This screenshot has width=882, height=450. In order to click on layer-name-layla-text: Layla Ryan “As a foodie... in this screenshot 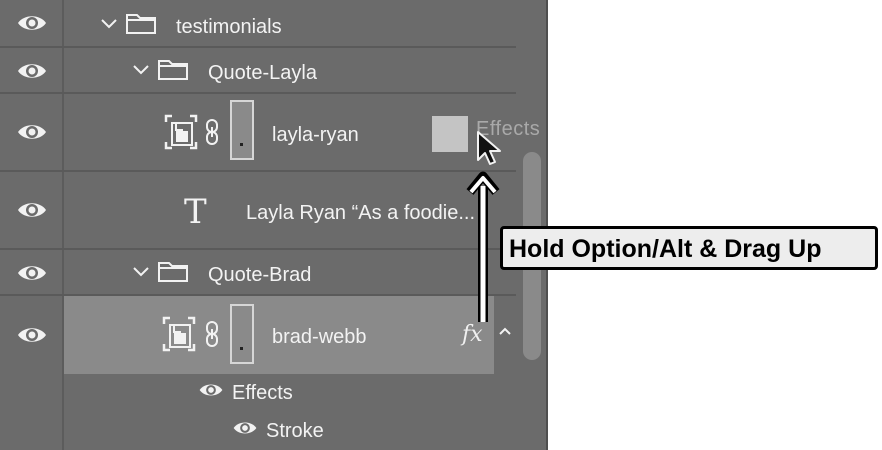, I will do `click(361, 213)`.